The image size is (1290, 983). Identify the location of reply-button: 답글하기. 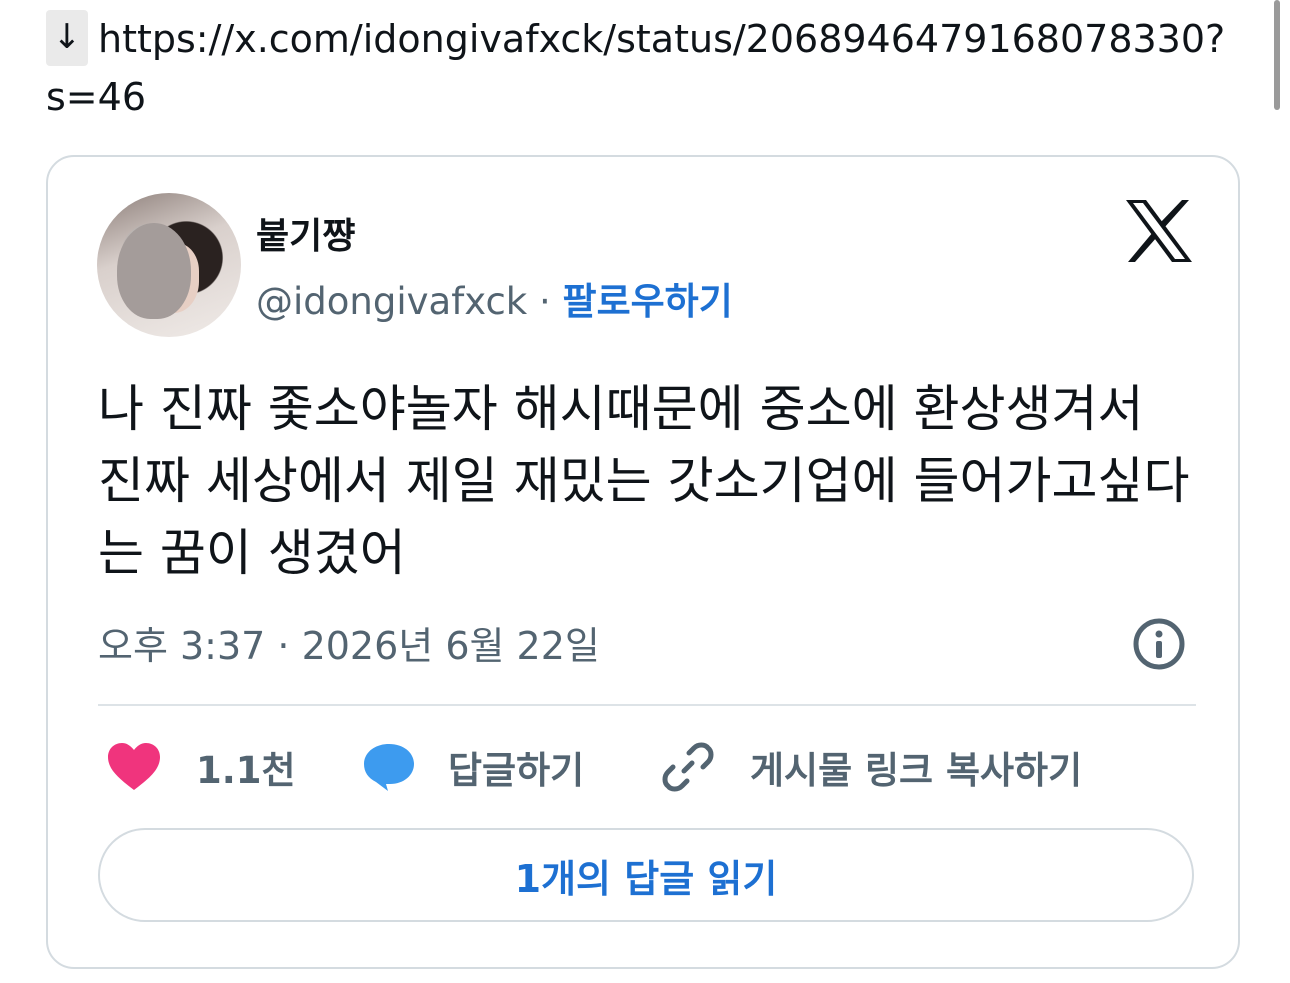
(473, 767).